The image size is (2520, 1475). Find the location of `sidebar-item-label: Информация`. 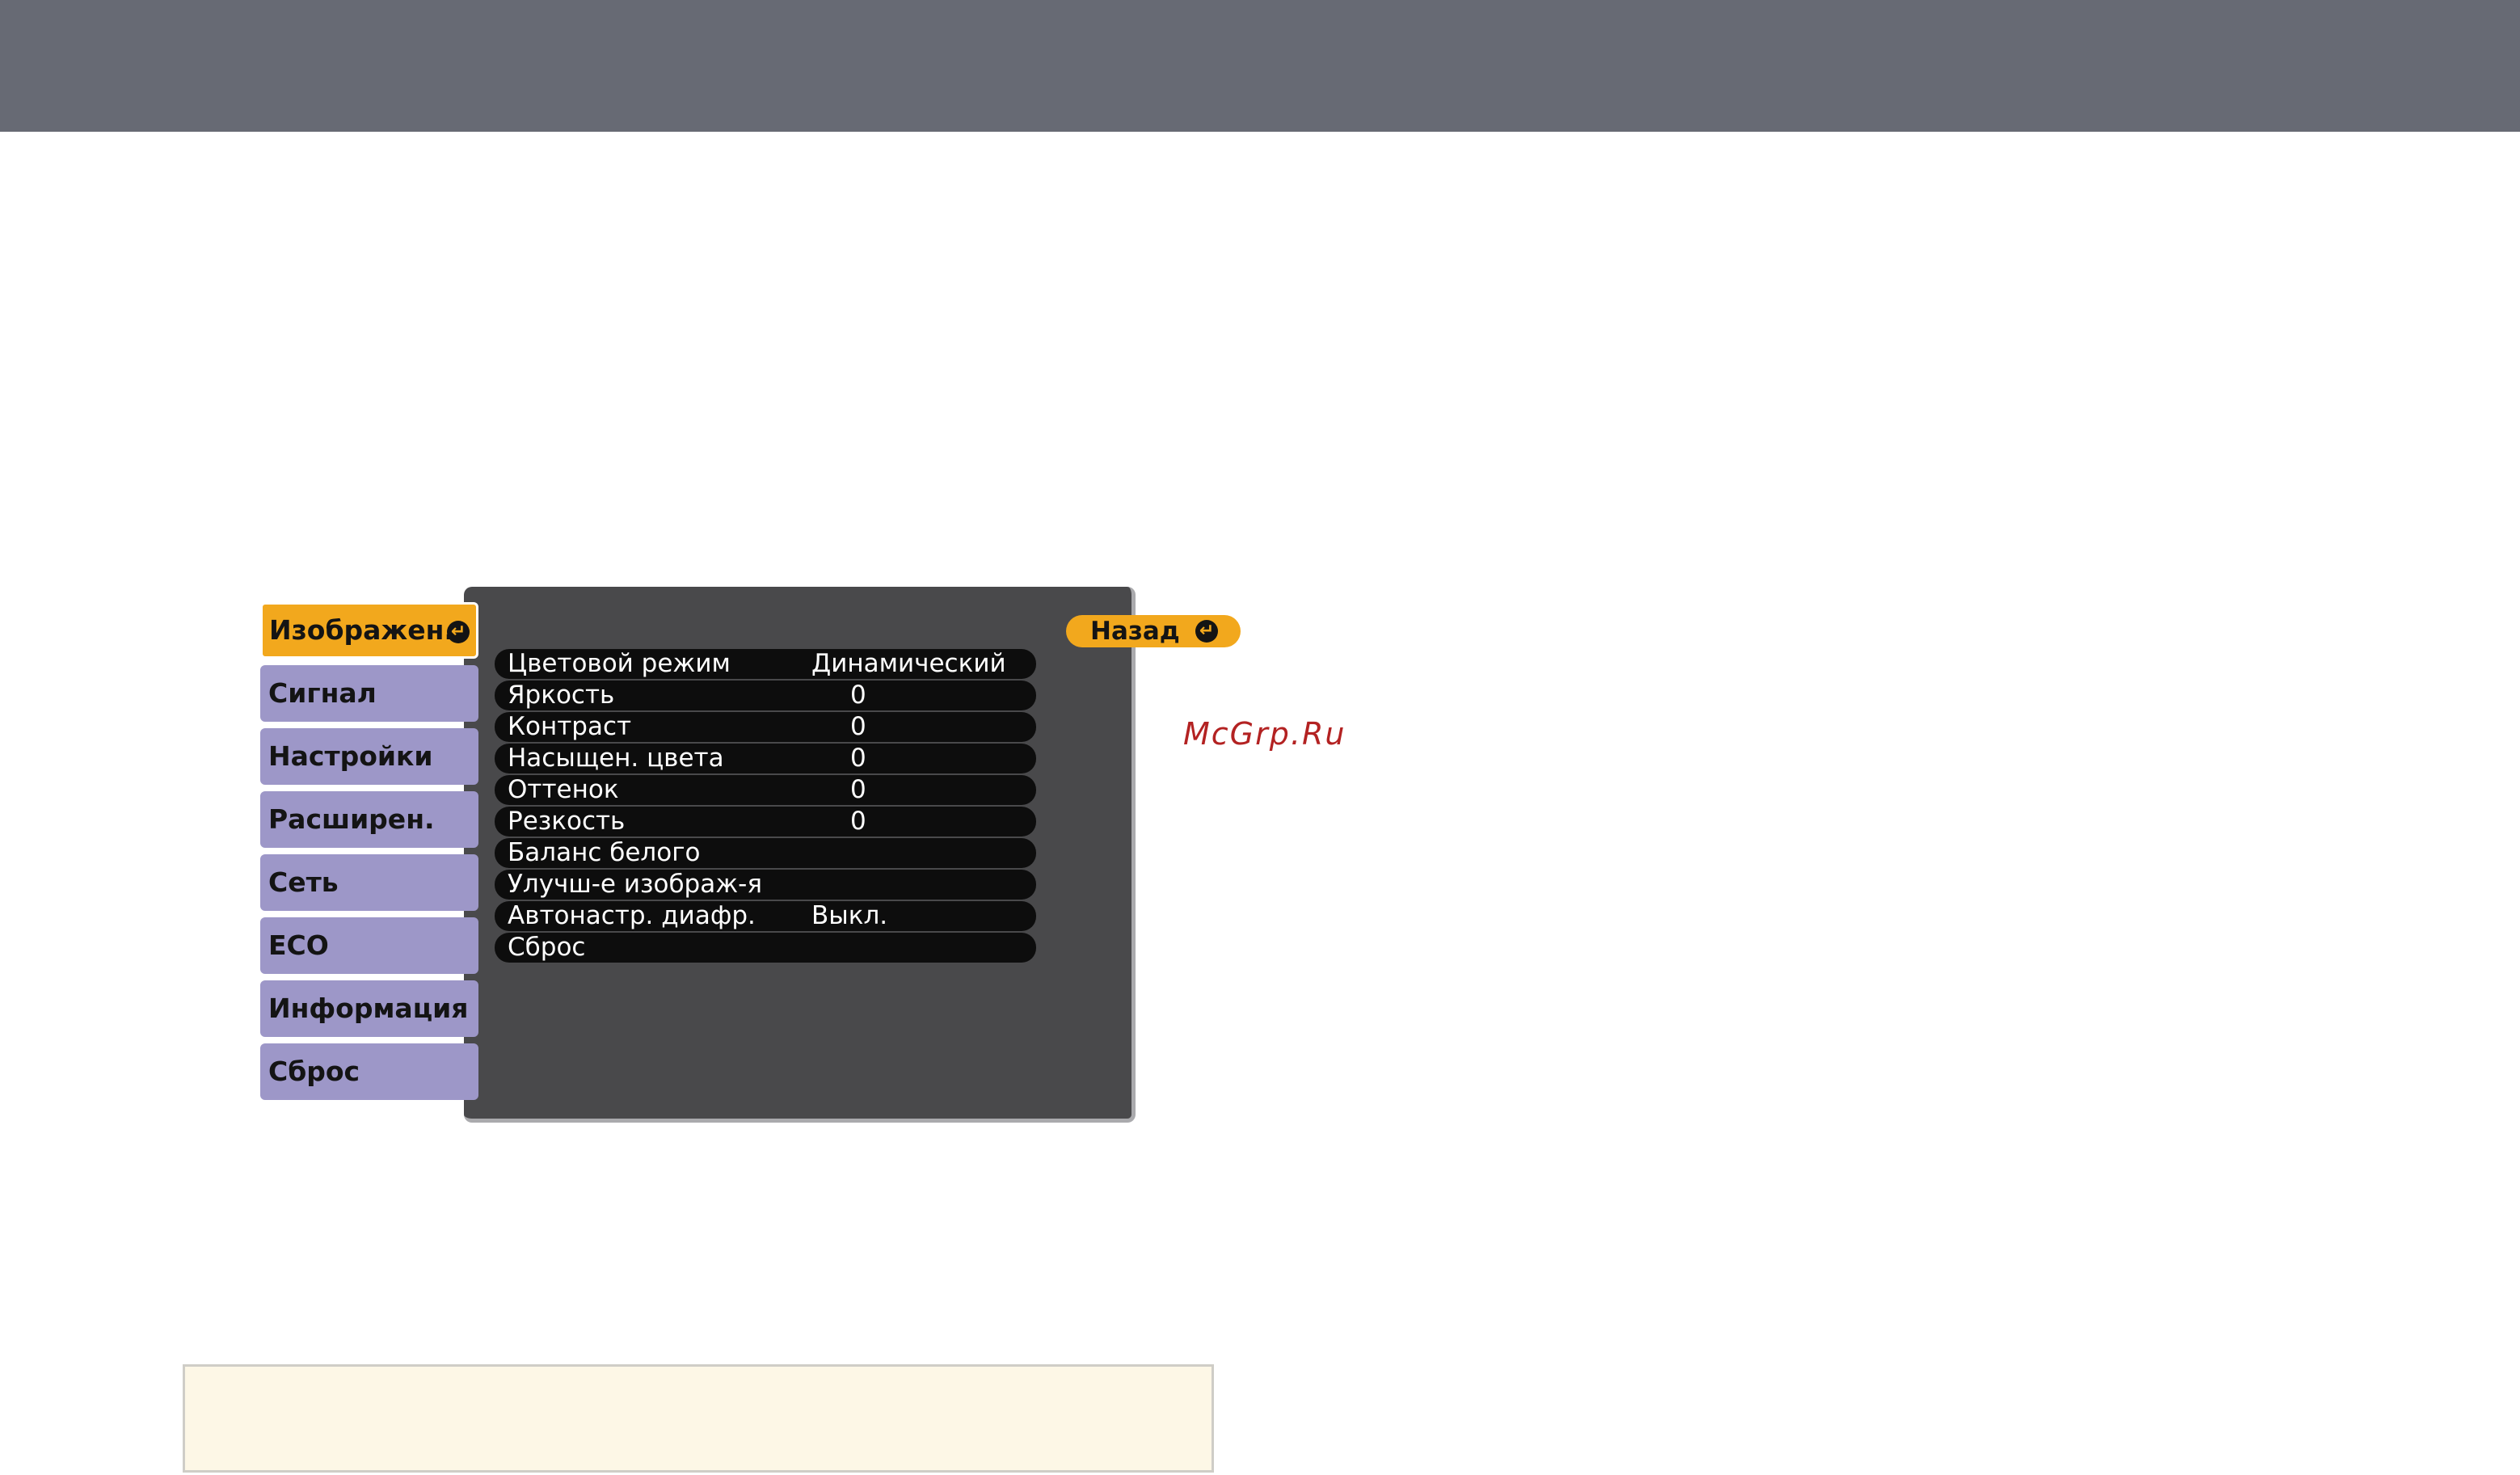

sidebar-item-label: Информация is located at coordinates (368, 1008).